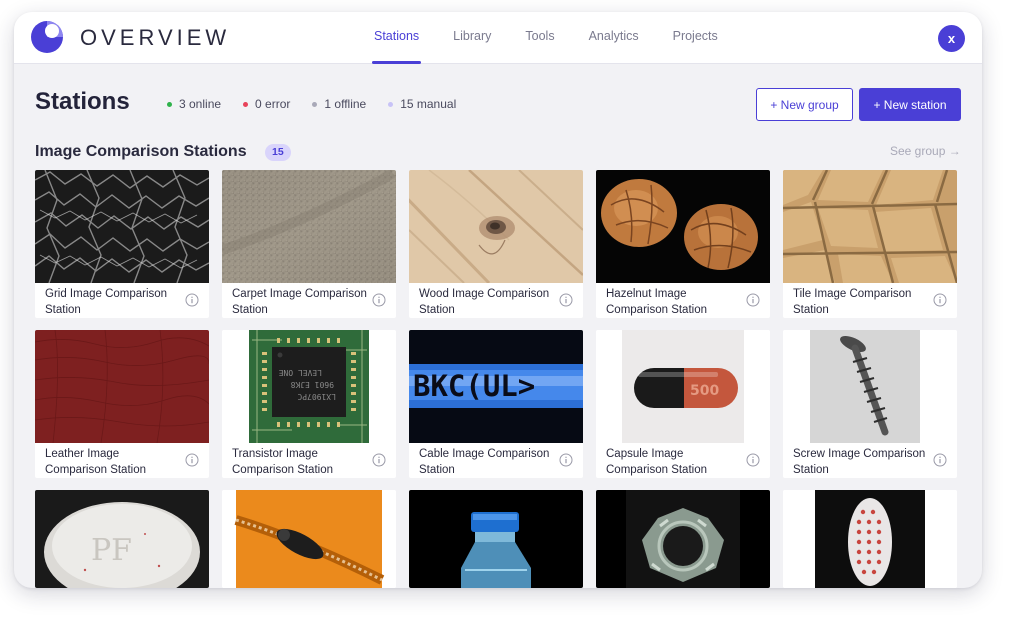 The width and height of the screenshot is (1024, 633). I want to click on station-card-bottle, so click(496, 539).